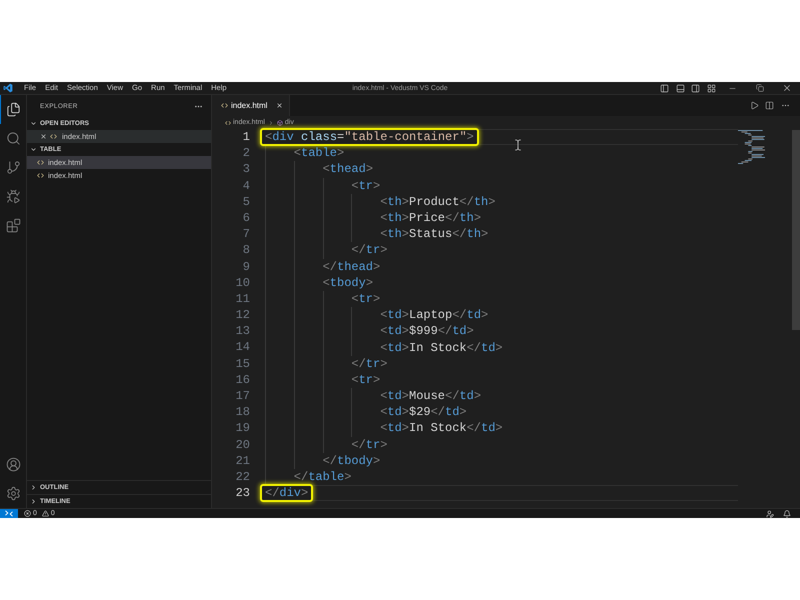 This screenshot has height=600, width=800. I want to click on layout-icon, so click(711, 88).